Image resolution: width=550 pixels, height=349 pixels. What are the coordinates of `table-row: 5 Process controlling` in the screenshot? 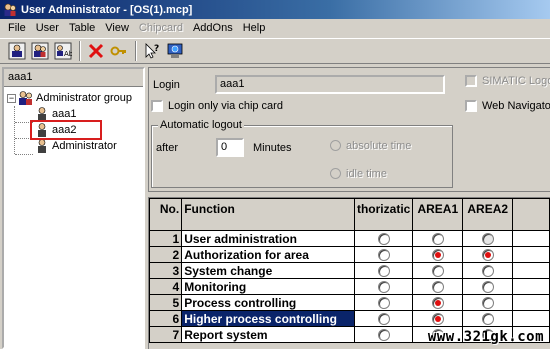 It's located at (349, 302).